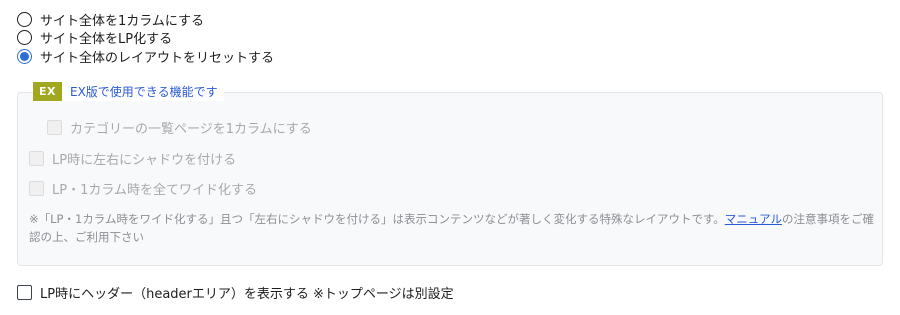  Describe the element at coordinates (24, 292) in the screenshot. I see `checkbox` at that location.